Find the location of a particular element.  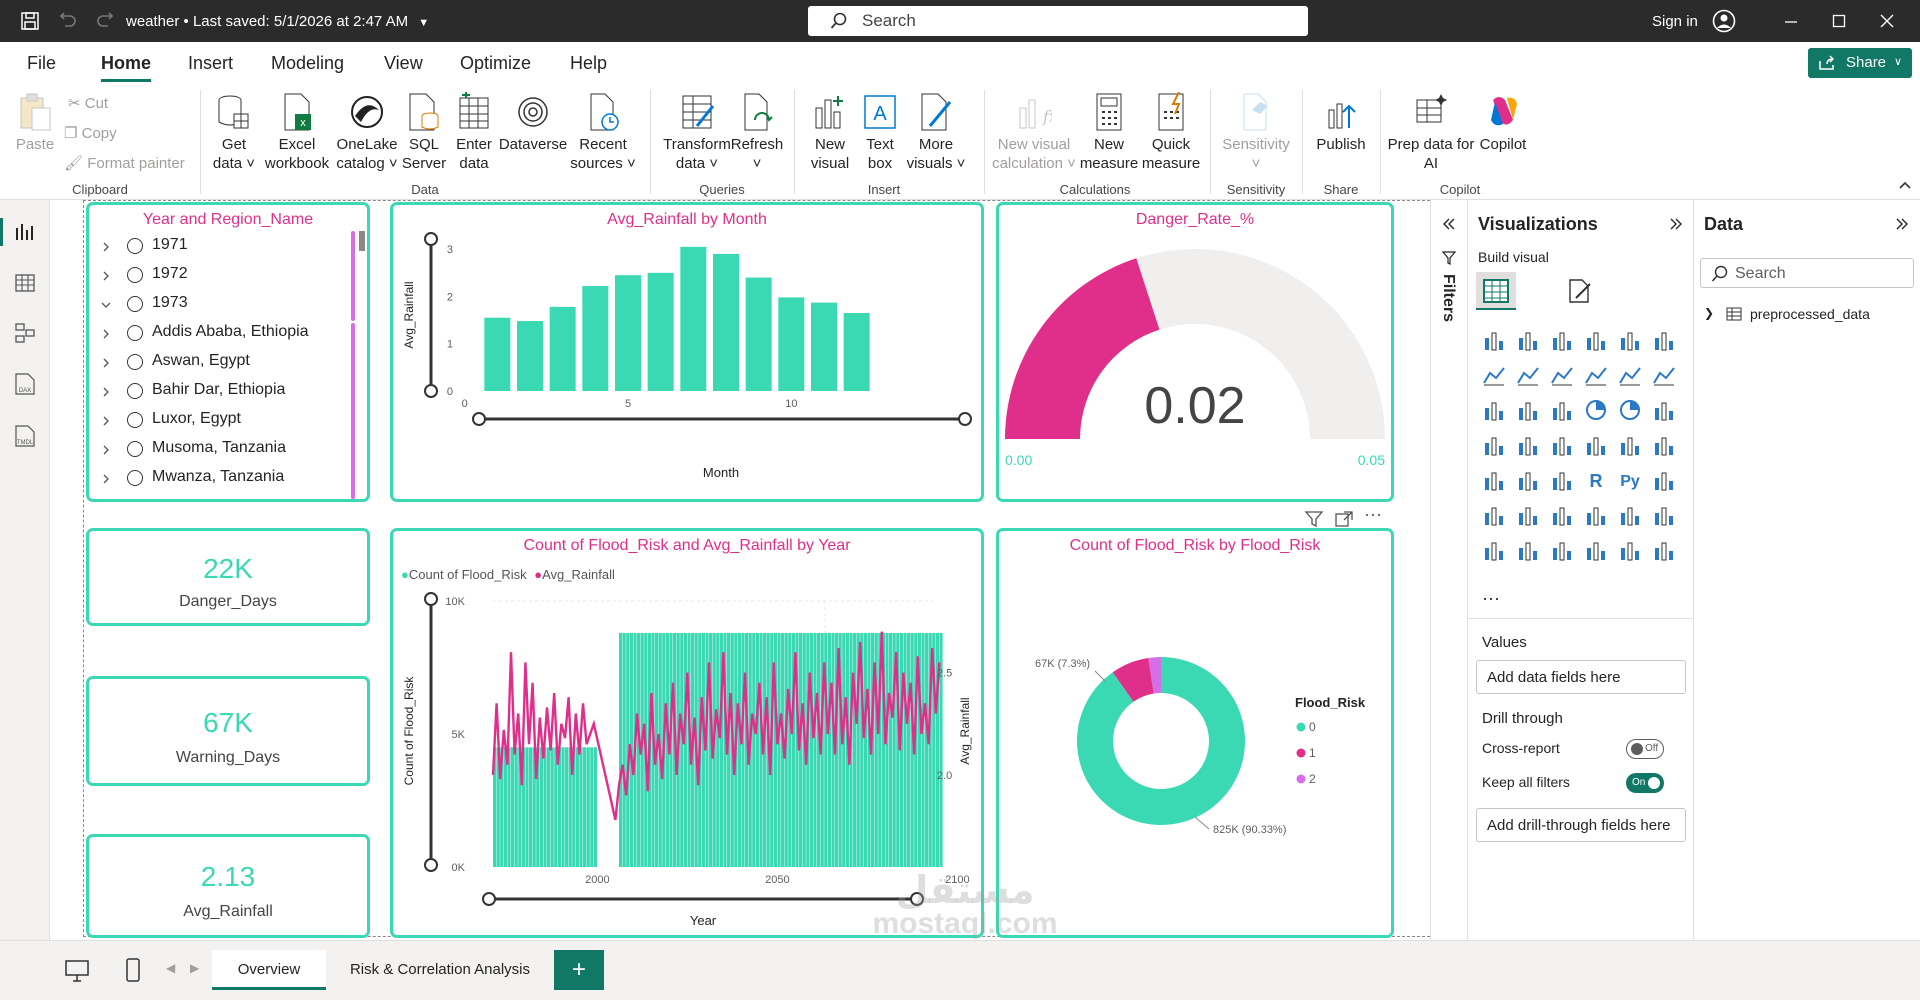

slicer-icon is located at coordinates (1494, 480).